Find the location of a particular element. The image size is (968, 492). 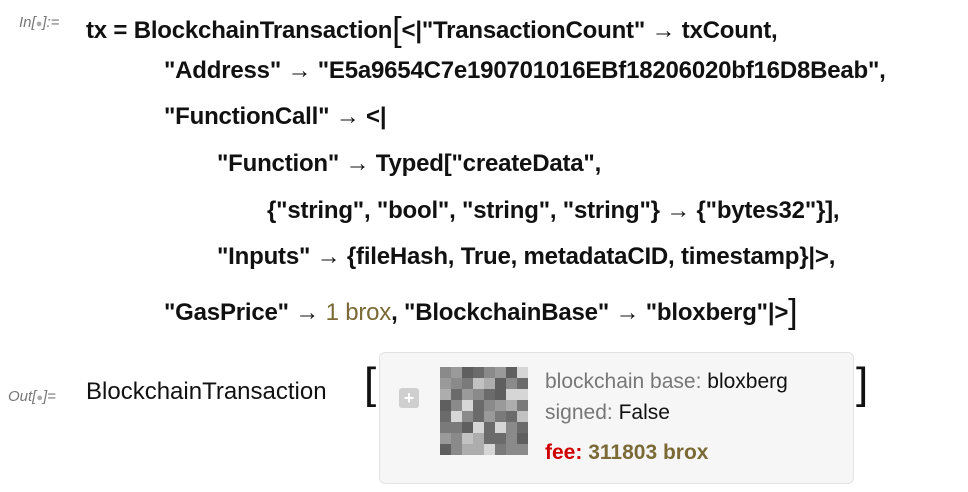

summary-base: blockchain base: bloxberg is located at coordinates (666, 381).